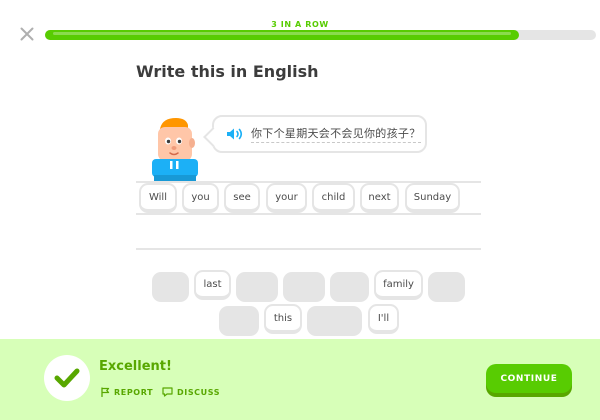 The image size is (600, 420). I want to click on word-bank-chip: this, so click(283, 319).